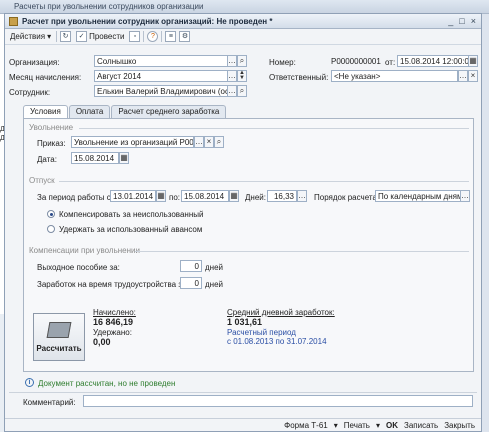 The height and width of the screenshot is (432, 489). Describe the element at coordinates (171, 36) in the screenshot. I see `structure-icon: ≡` at that location.